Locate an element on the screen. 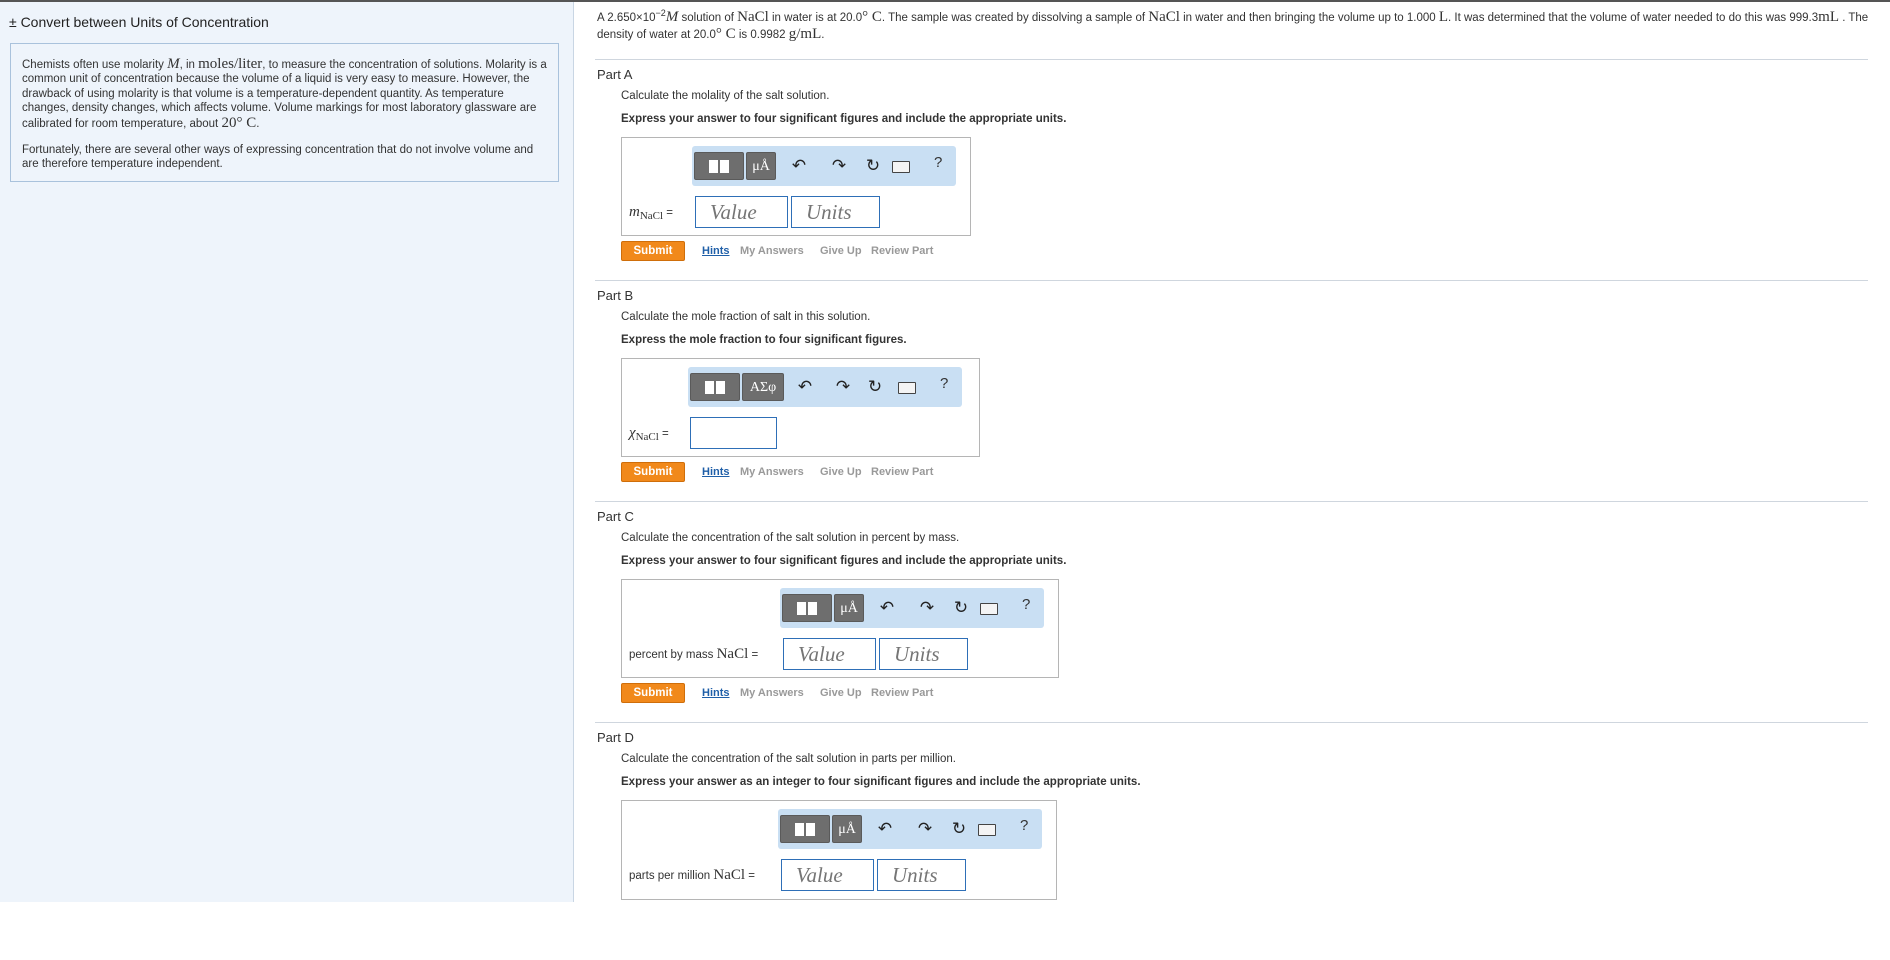 The image size is (1890, 960). answer-box: ΑΣφ ↶ ↷ ↻ ? χNaCl = is located at coordinates (800, 407).